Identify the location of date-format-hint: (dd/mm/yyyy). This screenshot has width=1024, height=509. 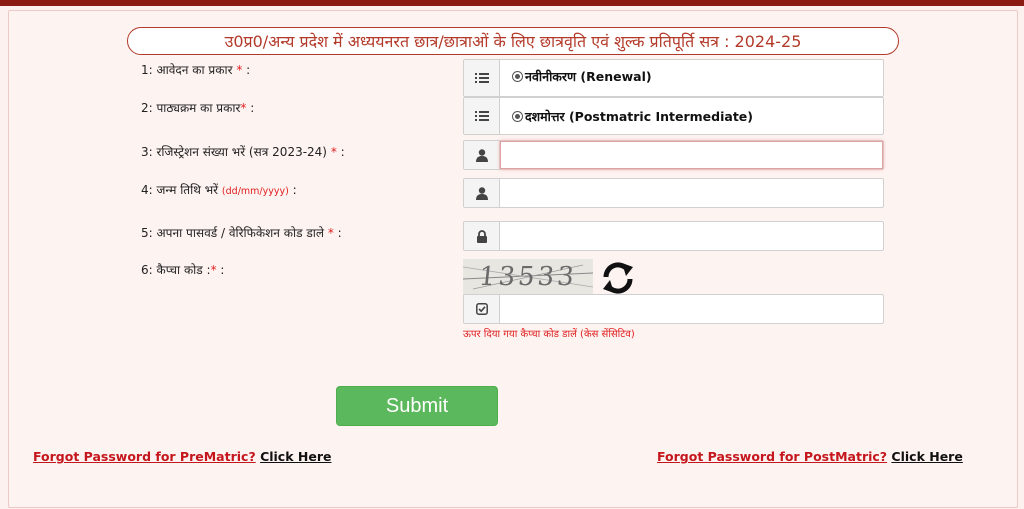
(255, 191).